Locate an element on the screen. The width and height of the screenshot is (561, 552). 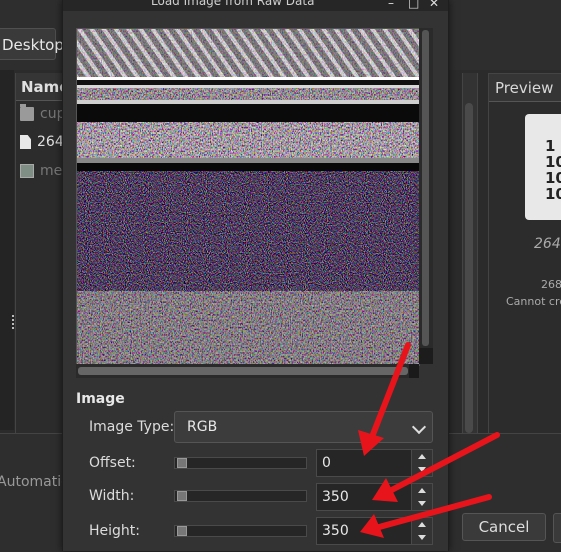
list-item: 264 is located at coordinates (42, 142).